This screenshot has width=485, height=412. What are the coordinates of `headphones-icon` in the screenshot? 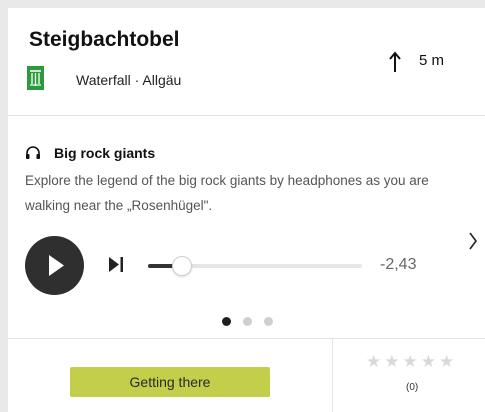 It's located at (33, 152).